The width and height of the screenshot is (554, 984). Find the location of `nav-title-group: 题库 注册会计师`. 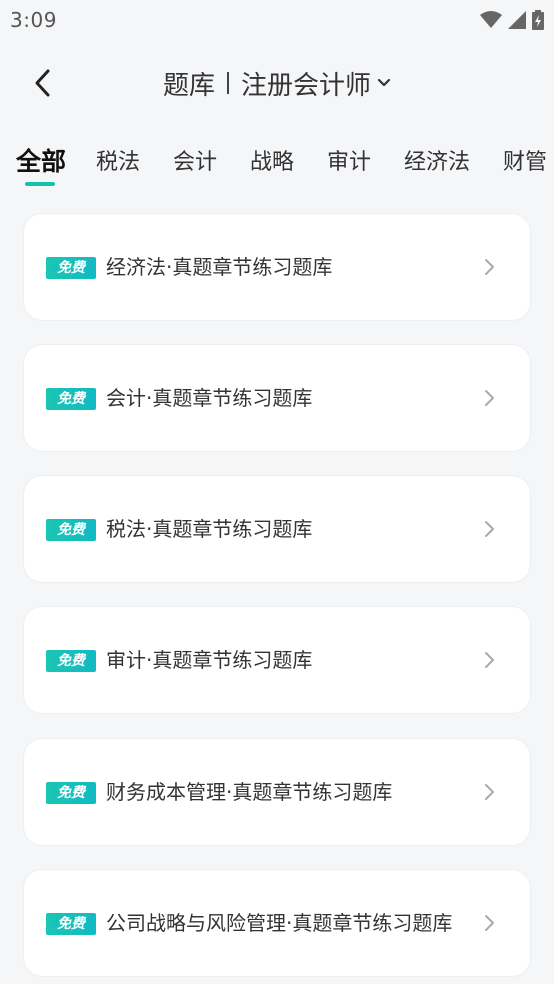

nav-title-group: 题库 注册会计师 is located at coordinates (277, 83).